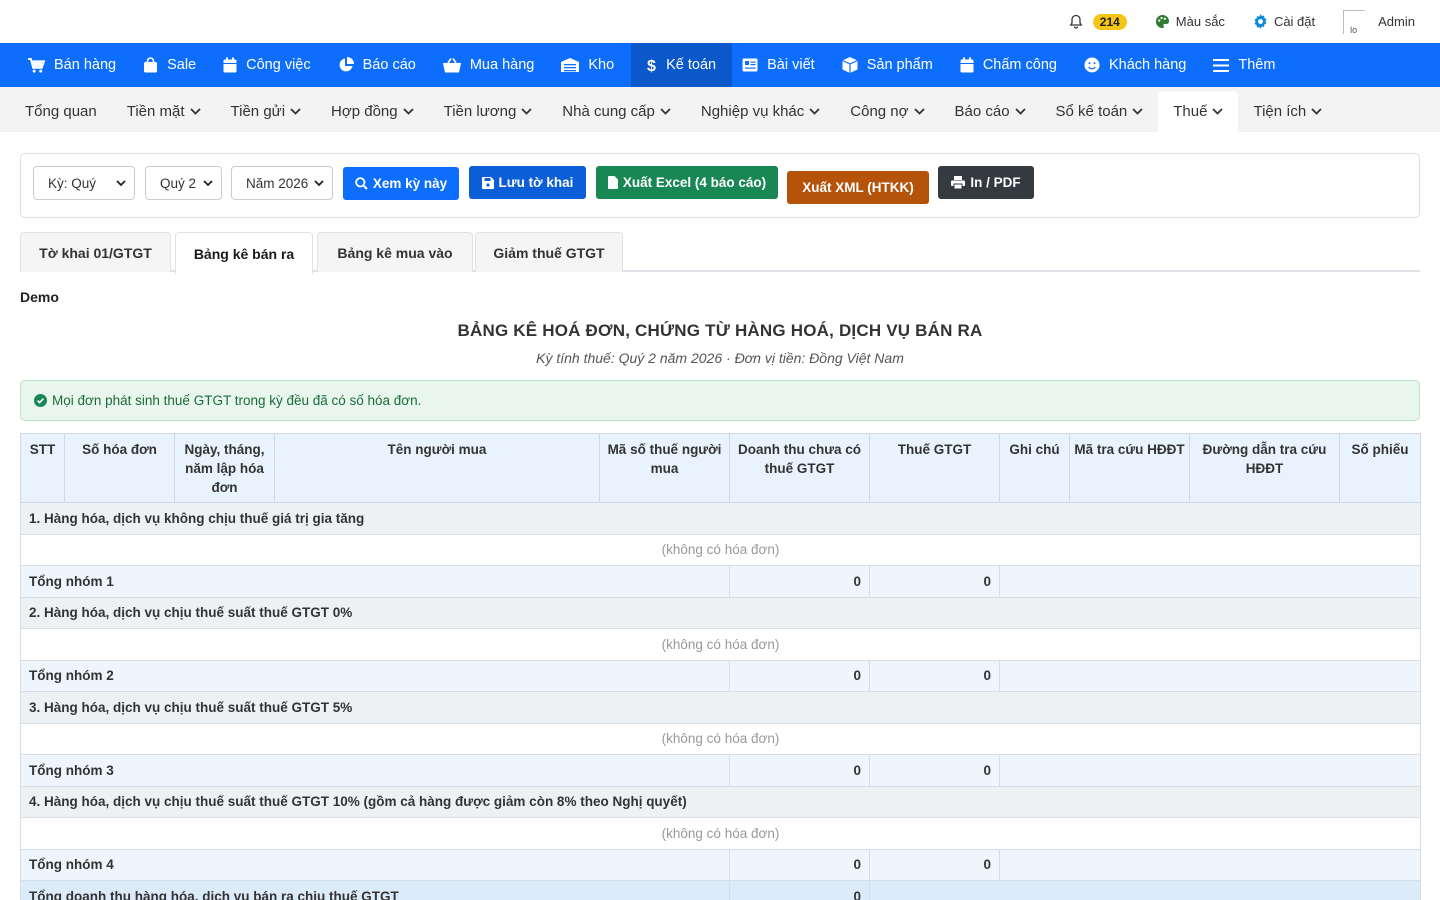 The height and width of the screenshot is (900, 1440). What do you see at coordinates (664, 468) in the screenshot?
I see `col-header: Mã số thuế người mua` at bounding box center [664, 468].